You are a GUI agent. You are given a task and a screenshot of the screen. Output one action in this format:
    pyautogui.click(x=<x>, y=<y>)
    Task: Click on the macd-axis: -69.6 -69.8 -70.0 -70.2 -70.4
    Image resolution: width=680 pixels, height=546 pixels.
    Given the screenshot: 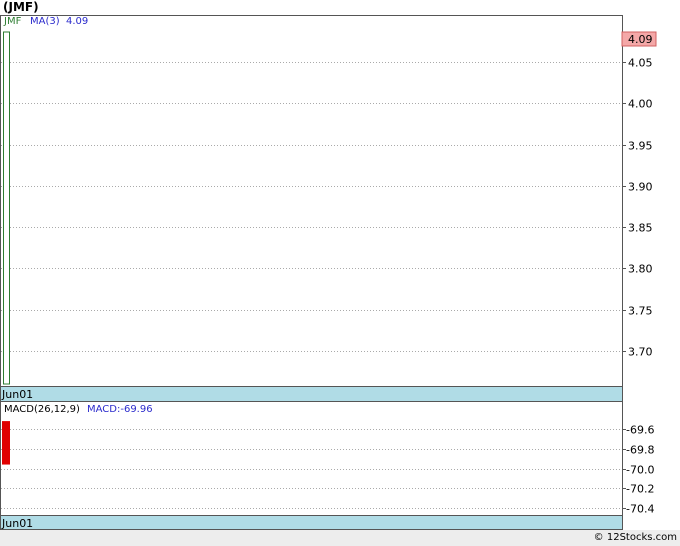 What is the action you would take?
    pyautogui.click(x=638, y=470)
    